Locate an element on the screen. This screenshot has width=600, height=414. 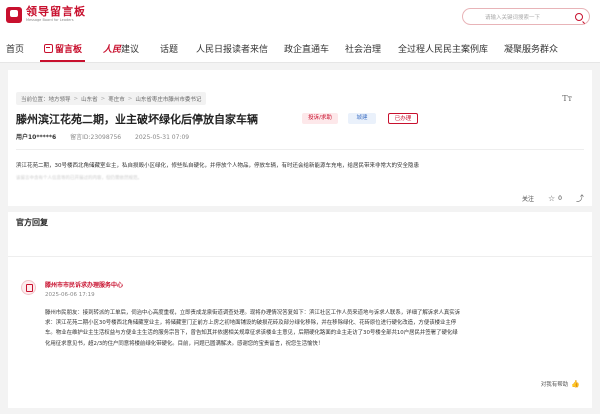
logo-title: 领导留言板 is located at coordinates (56, 11).